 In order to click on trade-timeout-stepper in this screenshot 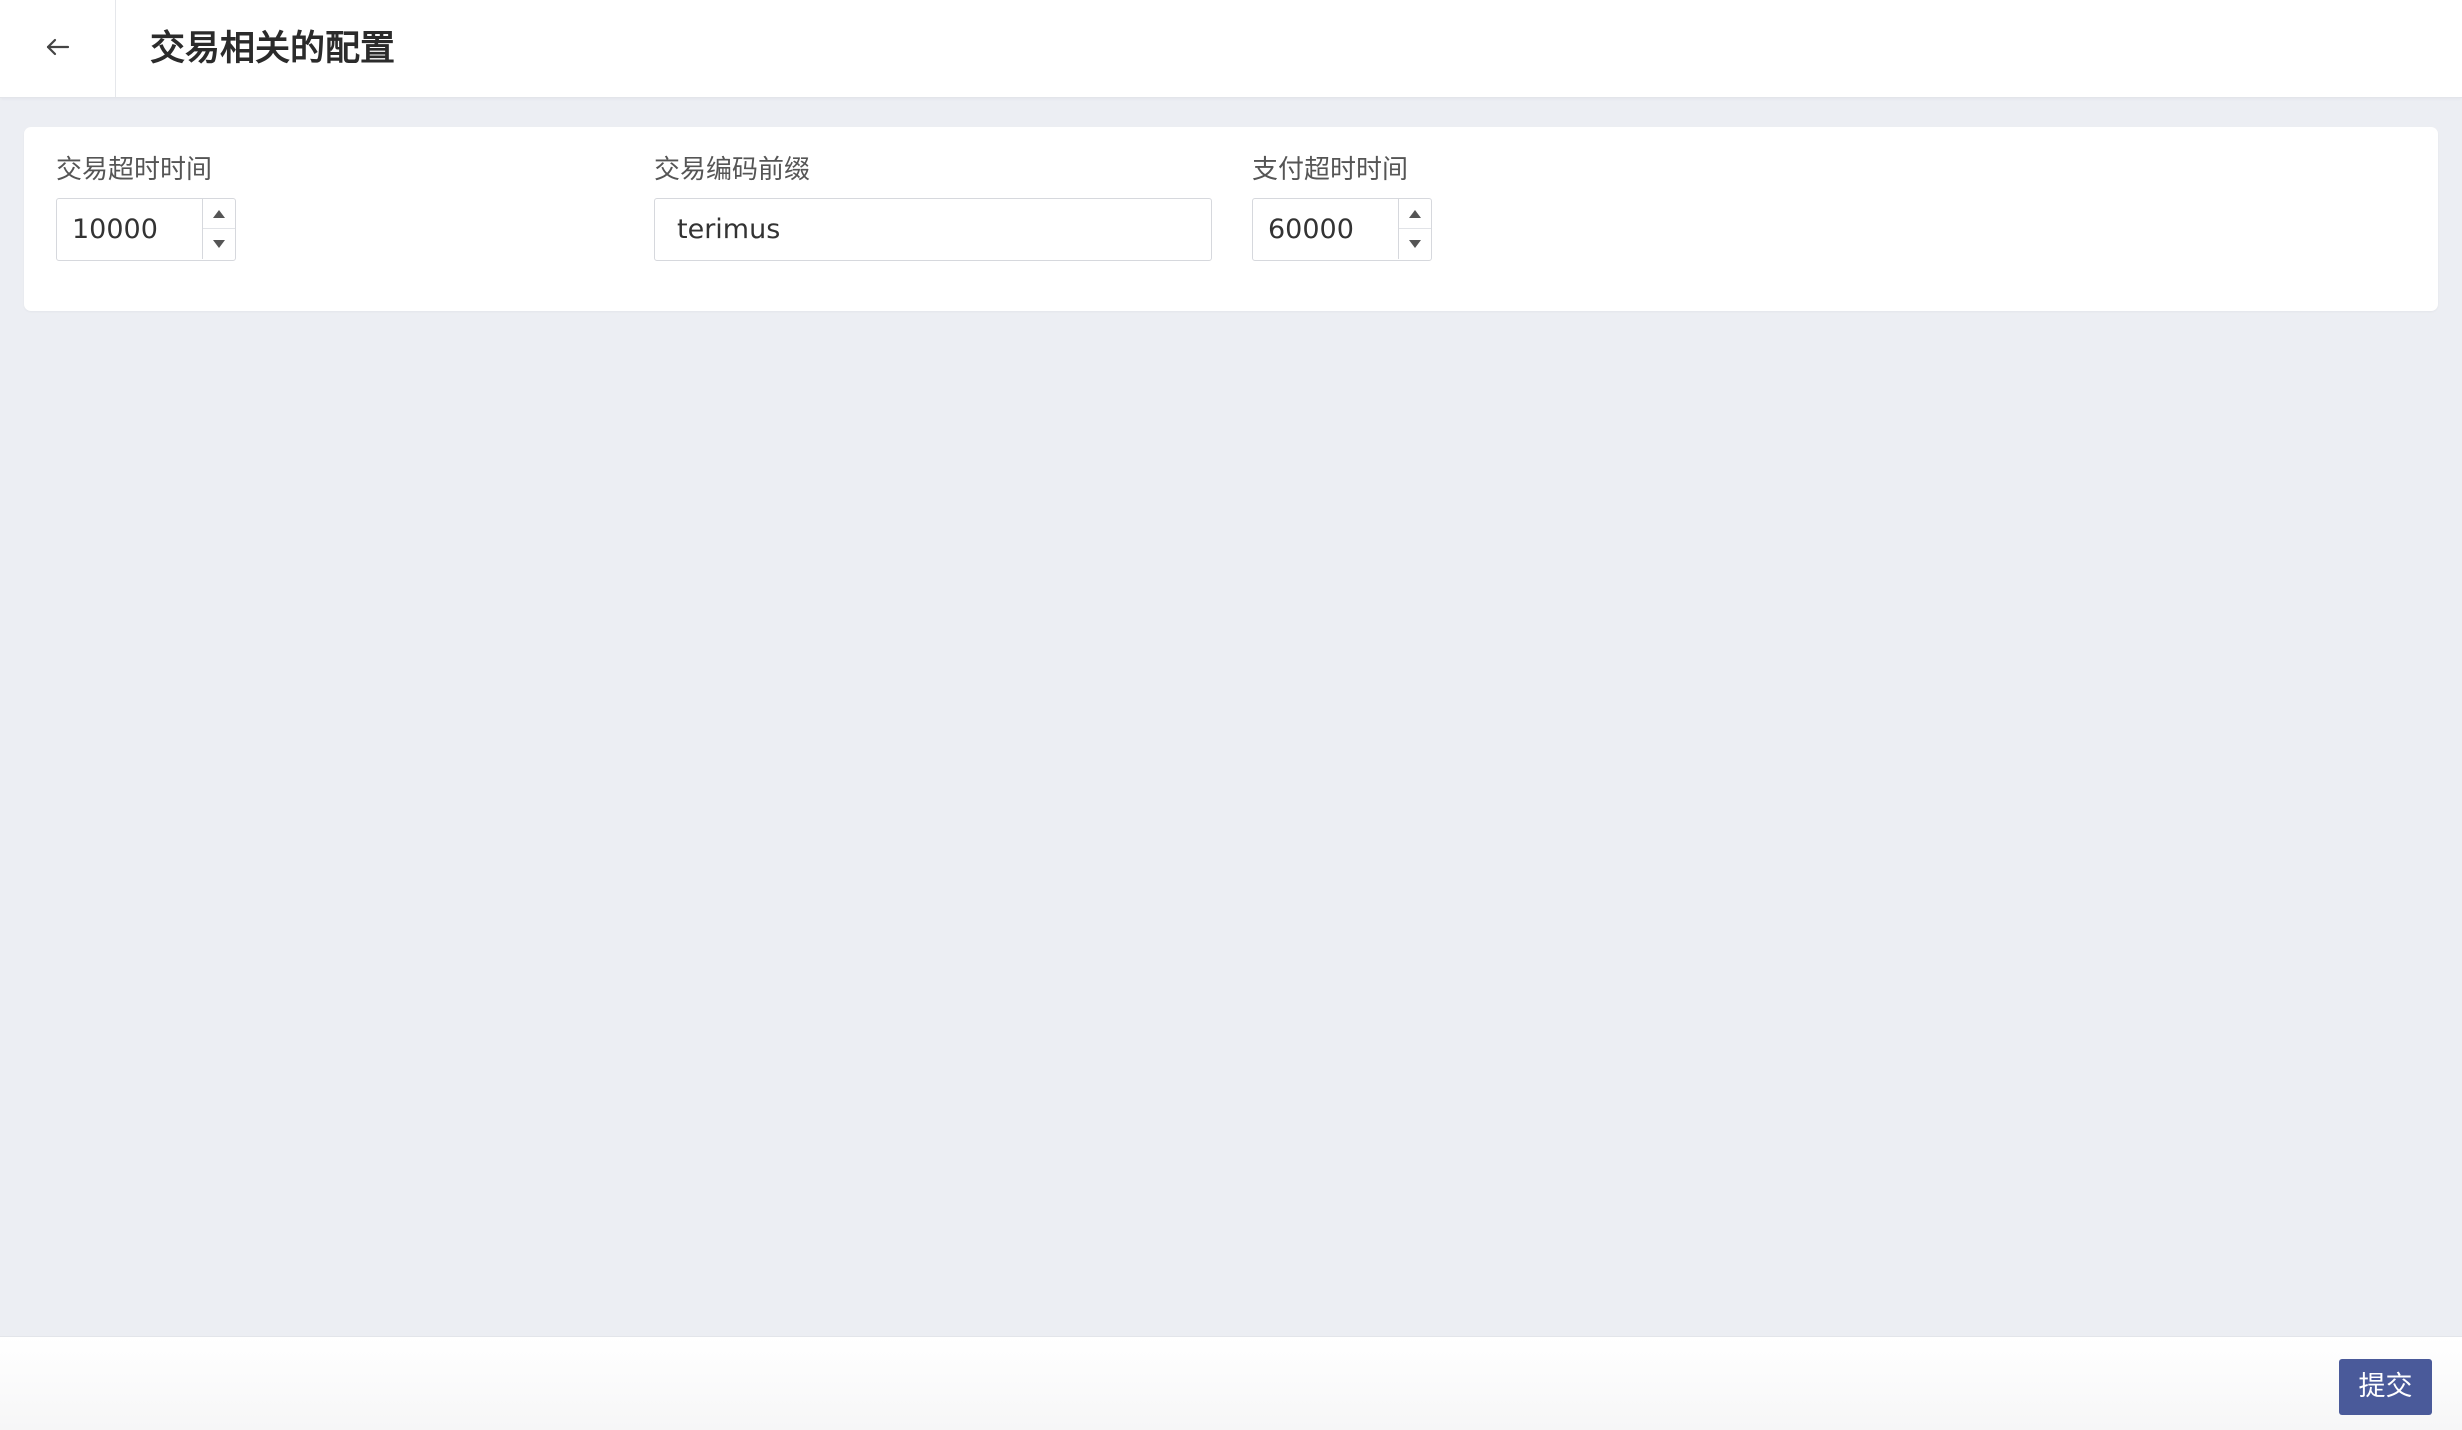, I will do `click(146, 229)`.